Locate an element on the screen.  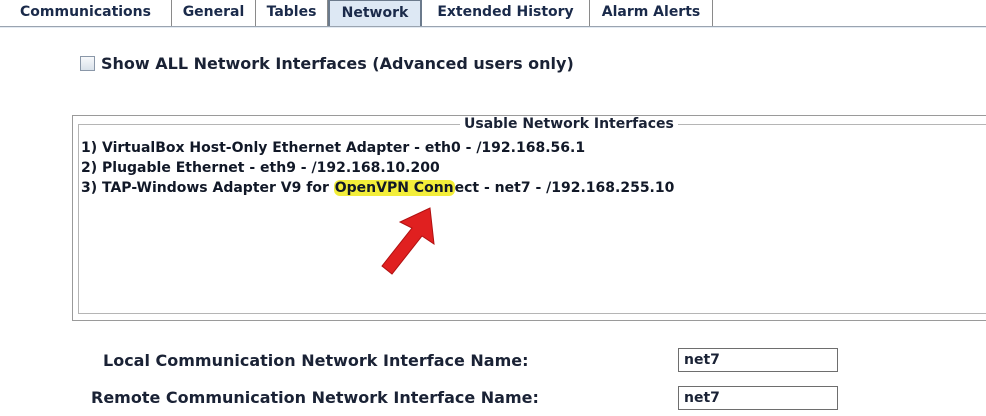
interfaces-group-title: Usable Network Interfaces is located at coordinates (569, 124).